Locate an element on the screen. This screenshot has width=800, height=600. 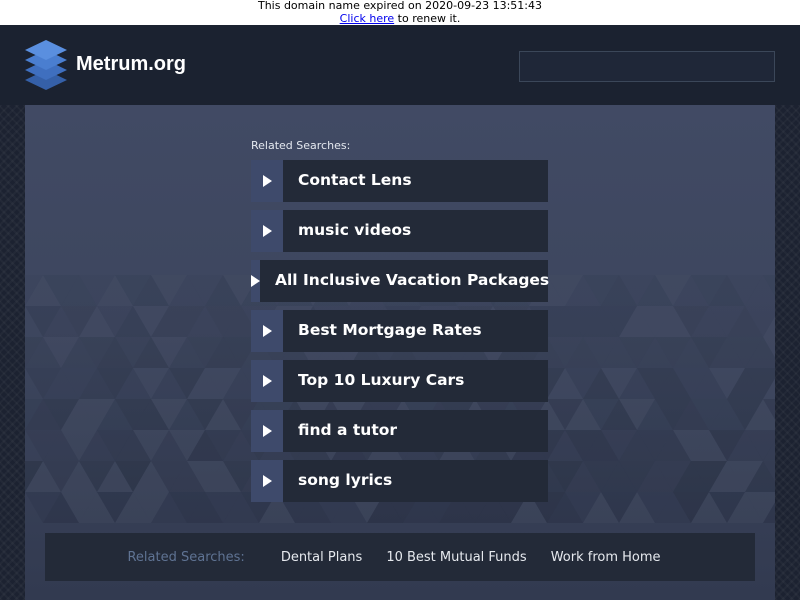
site-name: Metrum.org is located at coordinates (131, 64).